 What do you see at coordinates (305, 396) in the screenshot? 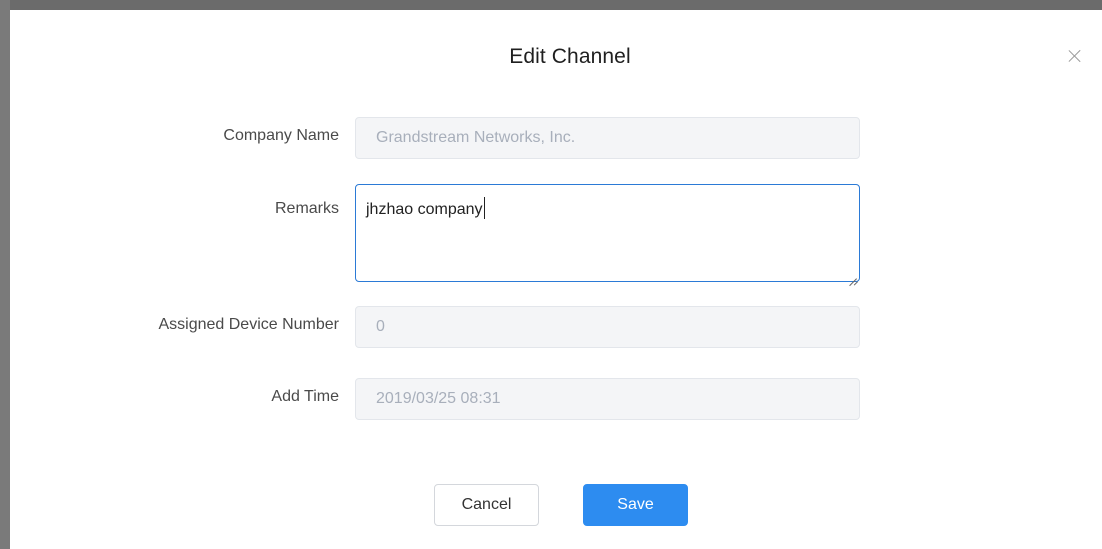
I see `add-time-label: Add Time` at bounding box center [305, 396].